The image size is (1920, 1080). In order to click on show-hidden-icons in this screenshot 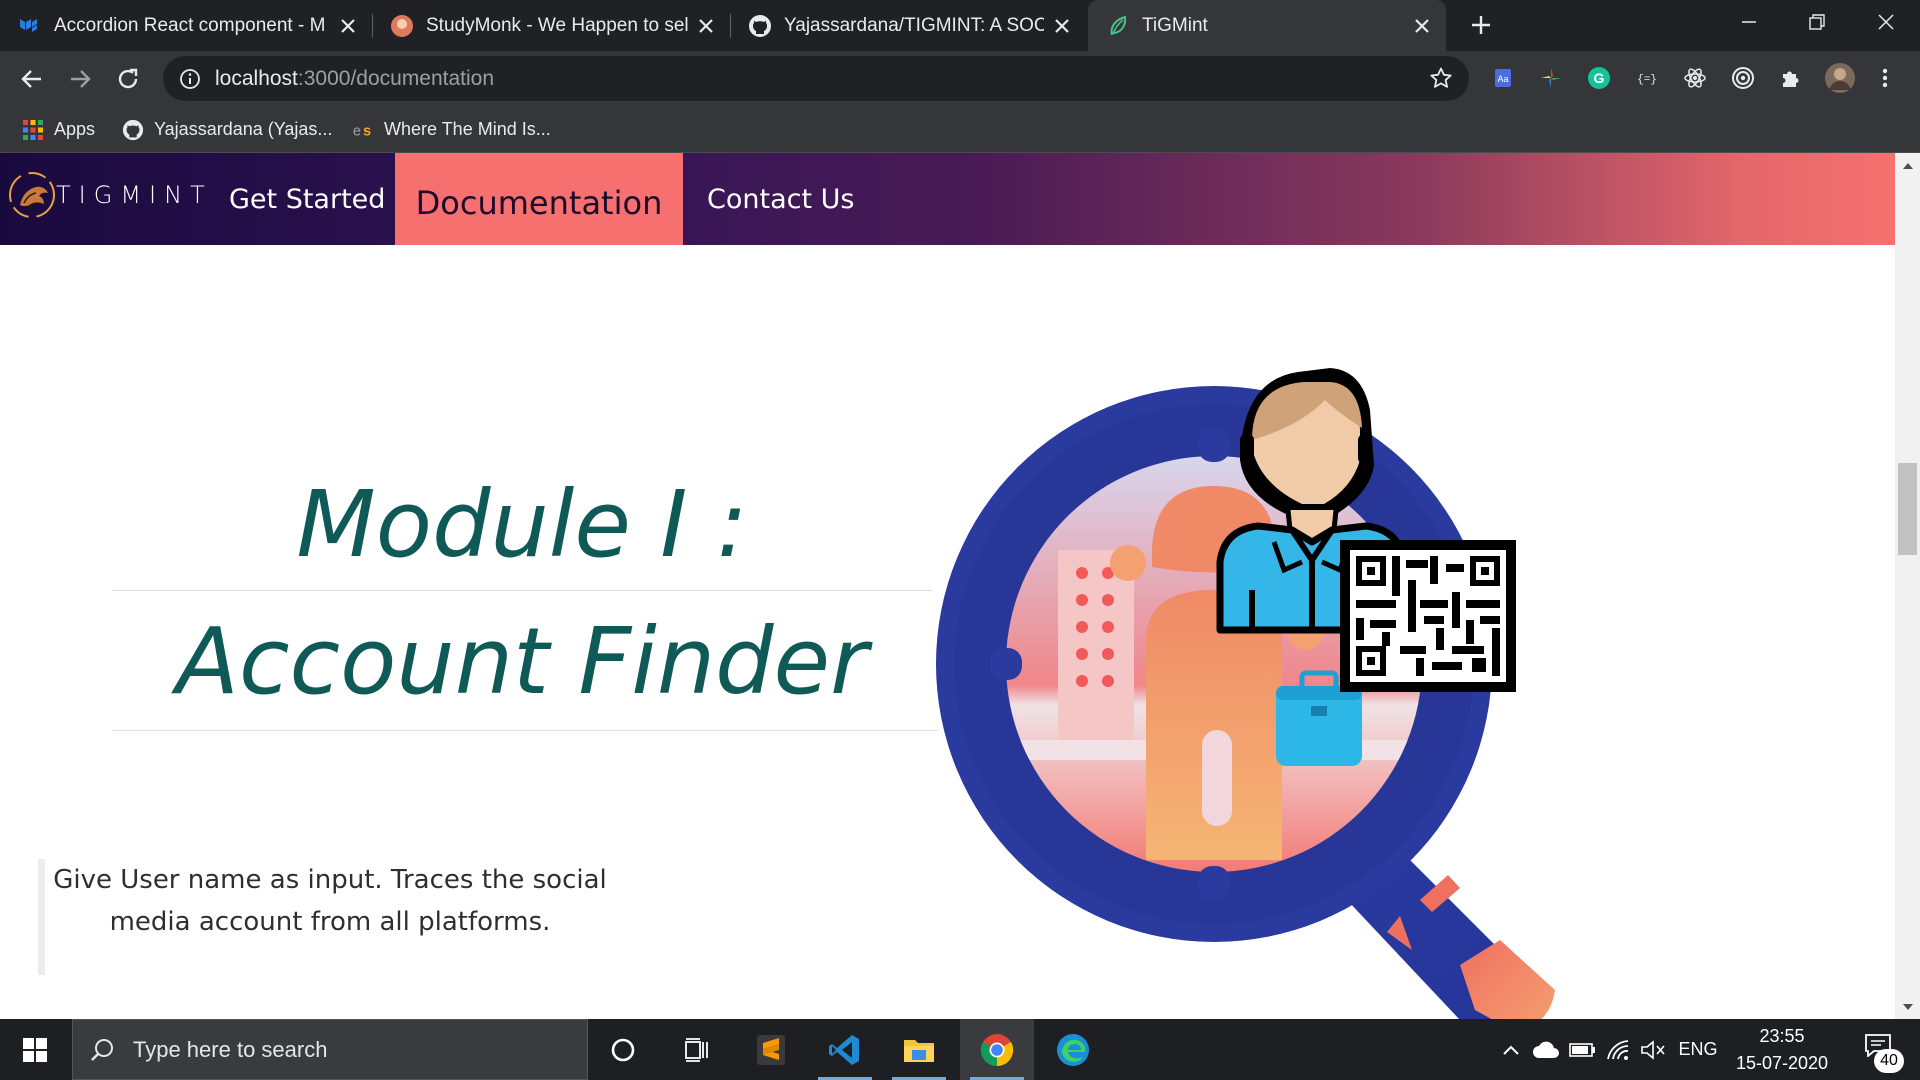, I will do `click(1511, 1049)`.